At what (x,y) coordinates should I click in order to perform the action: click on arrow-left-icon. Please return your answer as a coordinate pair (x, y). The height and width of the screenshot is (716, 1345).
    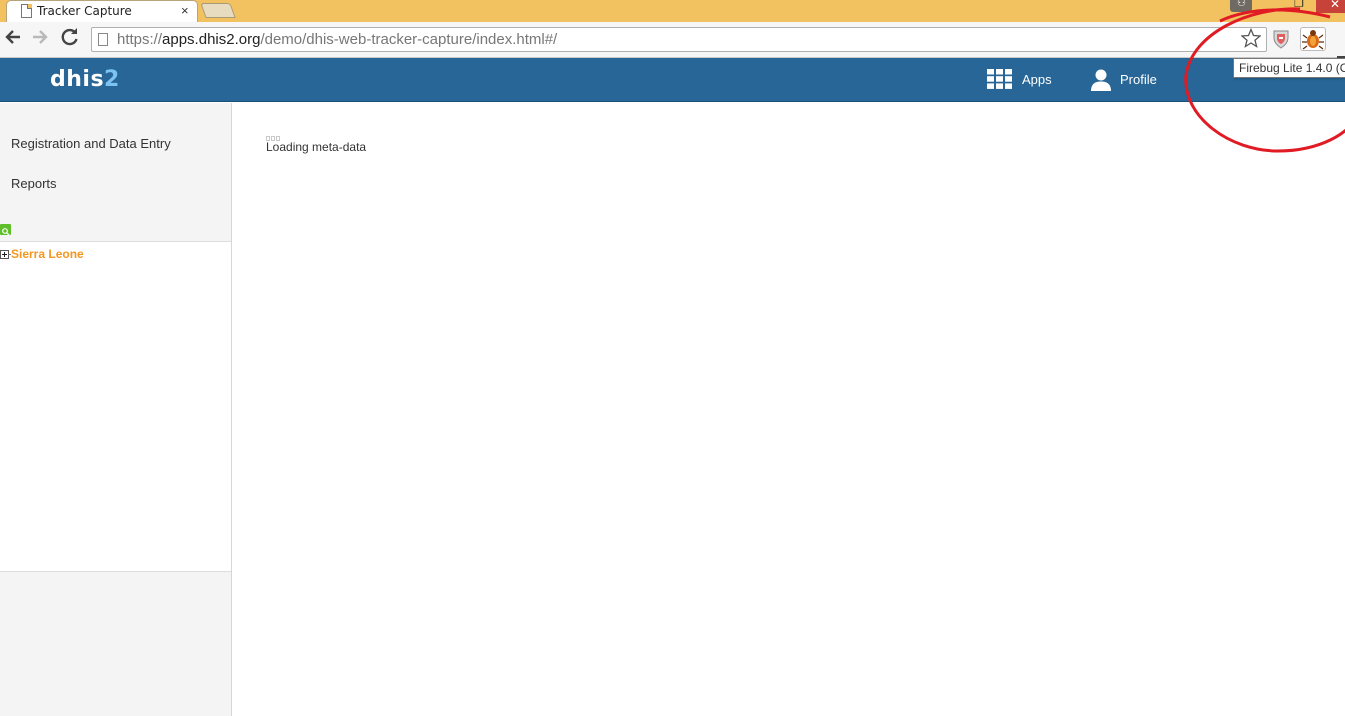
    Looking at the image, I should click on (12, 37).